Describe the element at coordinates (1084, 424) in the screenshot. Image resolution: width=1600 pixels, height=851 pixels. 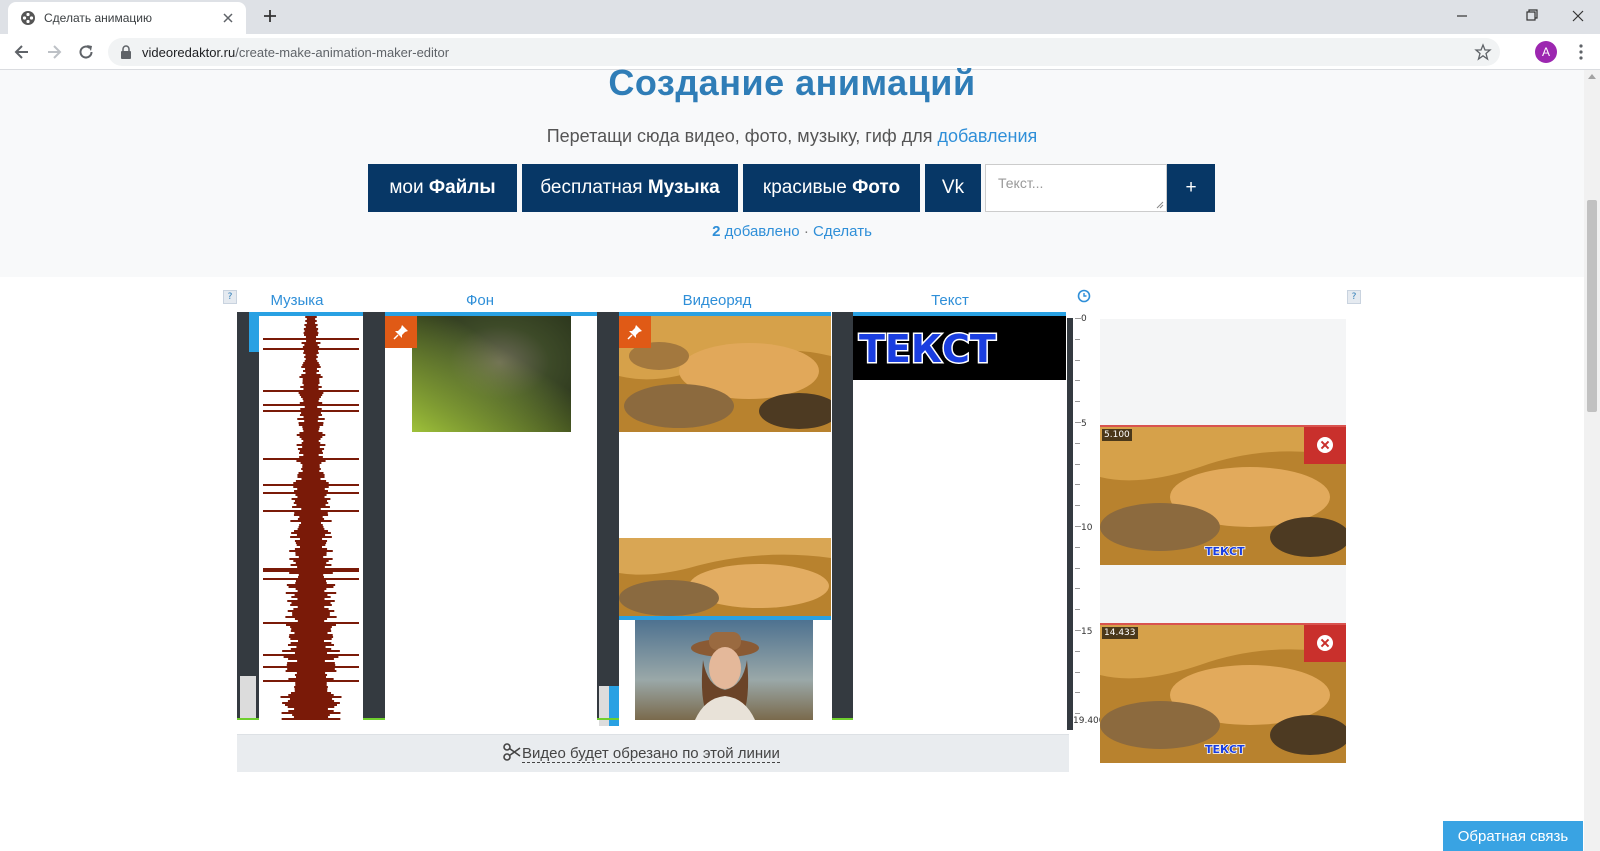
I see `ruler-label-5: 5` at that location.